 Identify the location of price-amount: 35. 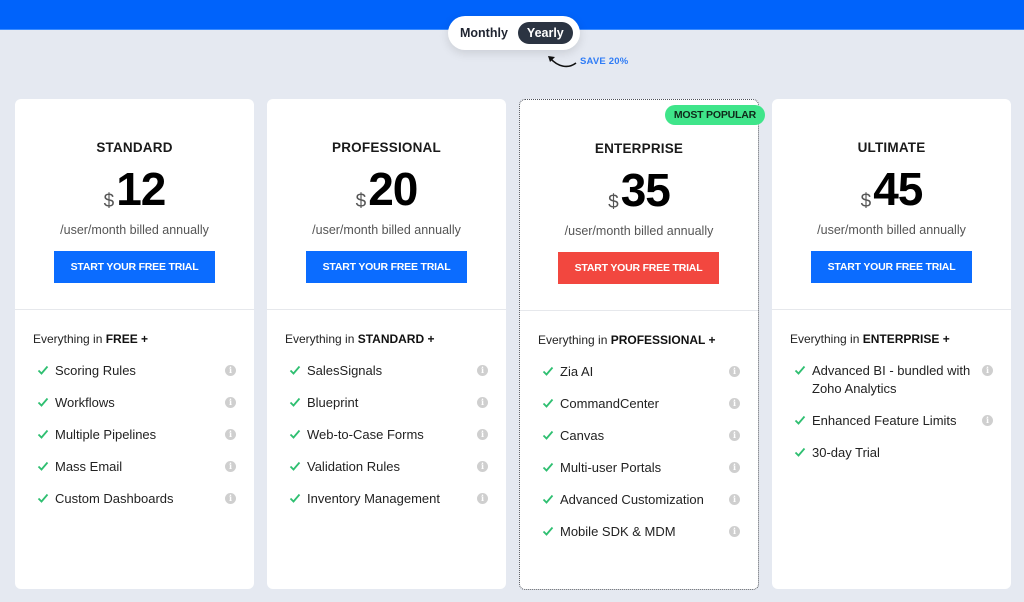
(645, 190).